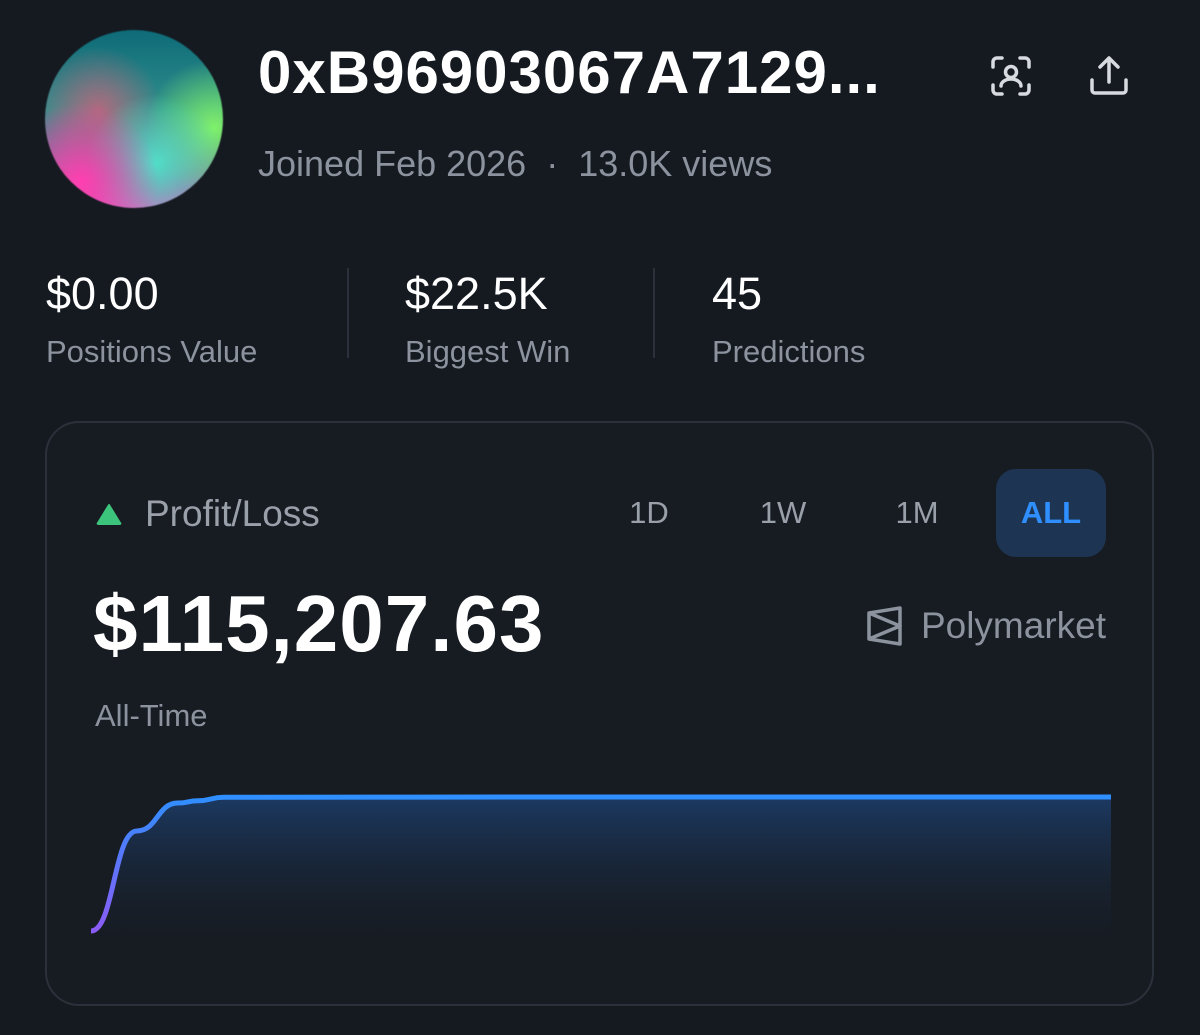 The width and height of the screenshot is (1200, 1035). What do you see at coordinates (783, 513) in the screenshot?
I see `tab-1w: 1W` at bounding box center [783, 513].